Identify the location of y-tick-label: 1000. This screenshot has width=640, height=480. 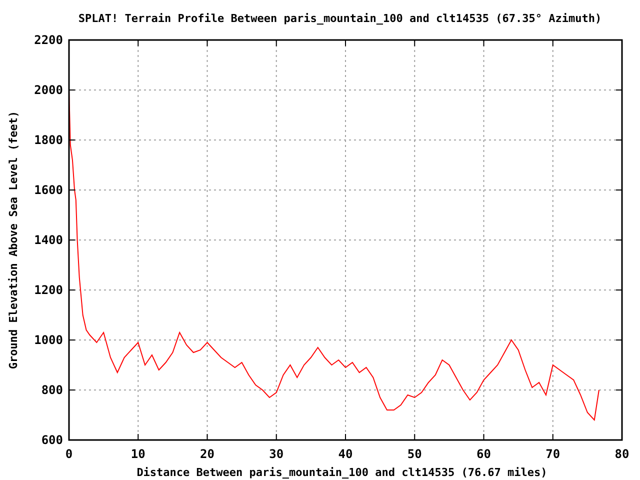
(48, 340).